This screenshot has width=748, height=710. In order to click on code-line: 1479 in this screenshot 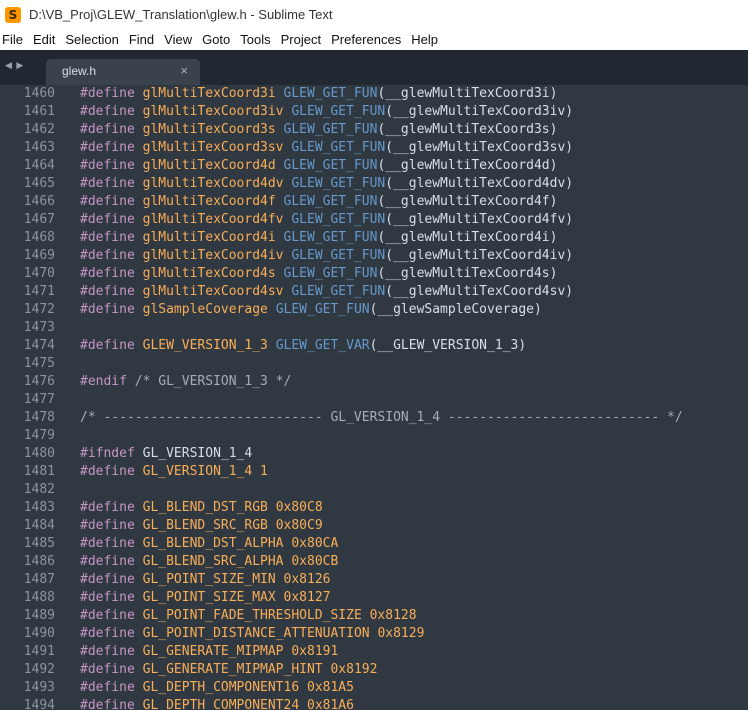, I will do `click(374, 436)`.